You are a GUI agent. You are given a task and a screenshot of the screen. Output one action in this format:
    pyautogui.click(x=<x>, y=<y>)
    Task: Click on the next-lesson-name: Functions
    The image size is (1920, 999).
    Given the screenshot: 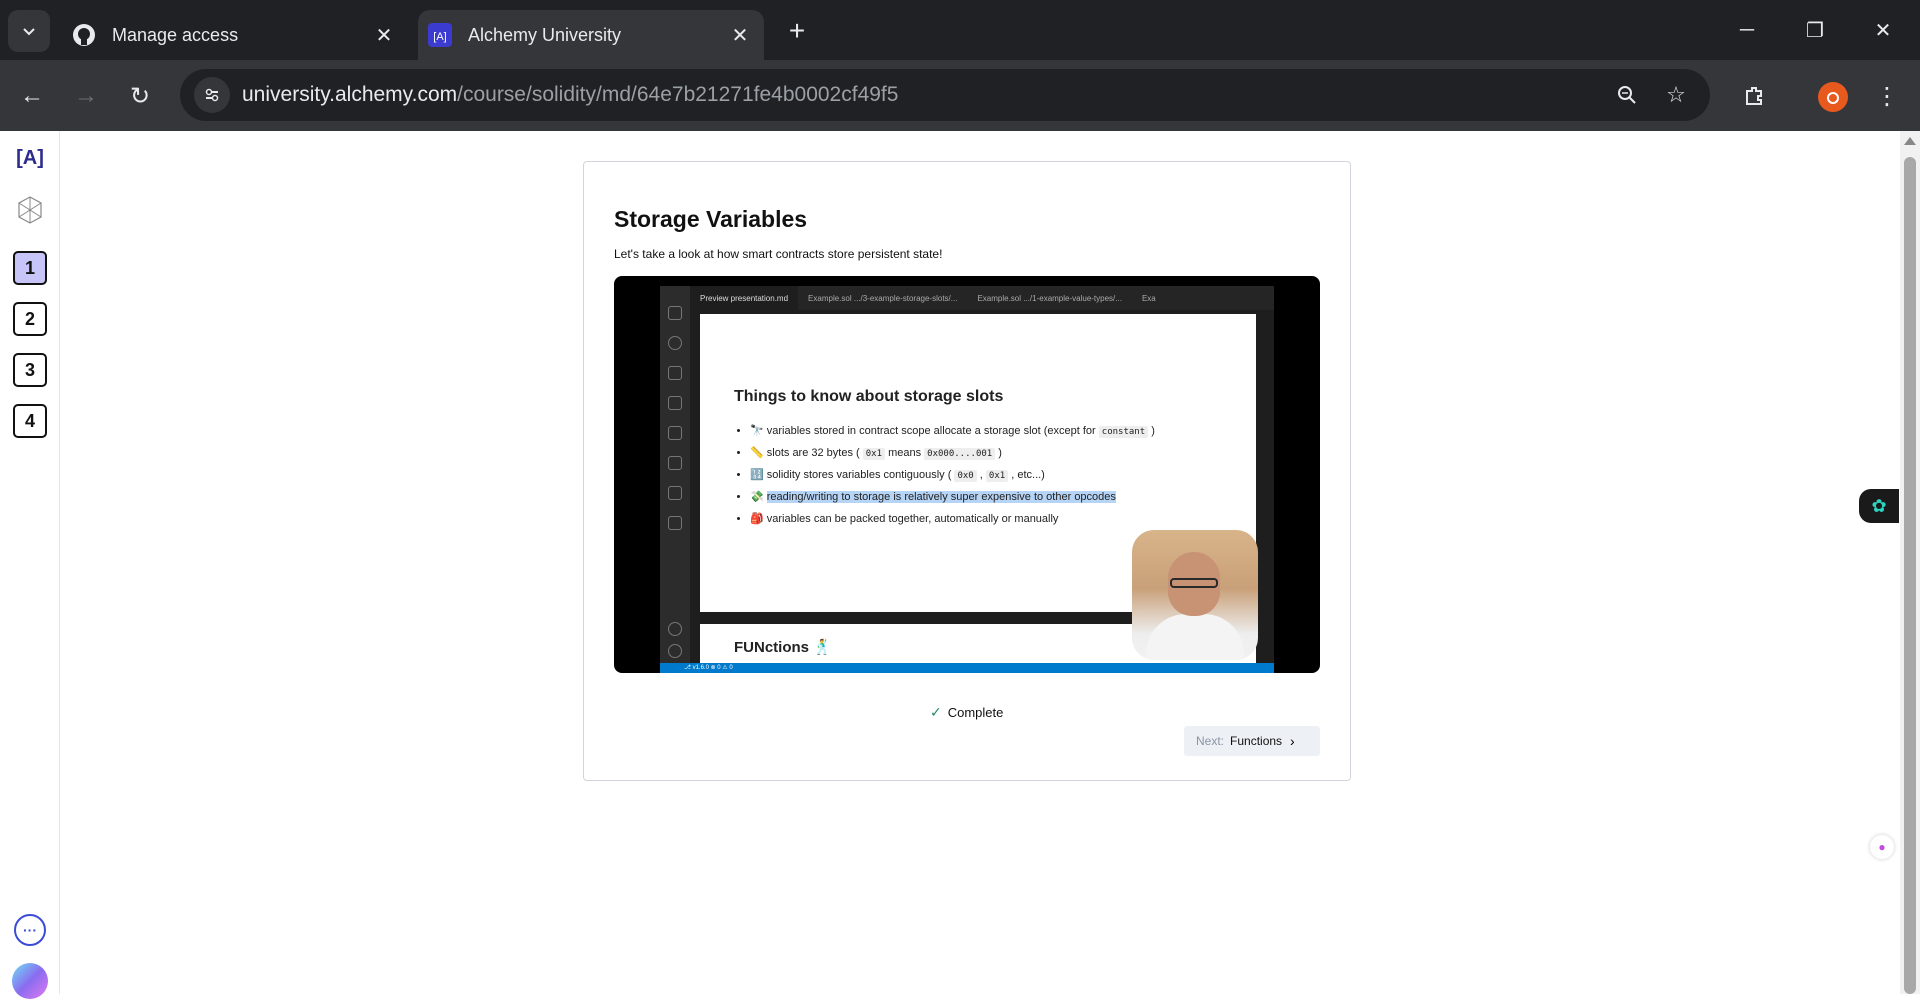 What is the action you would take?
    pyautogui.click(x=1256, y=741)
    